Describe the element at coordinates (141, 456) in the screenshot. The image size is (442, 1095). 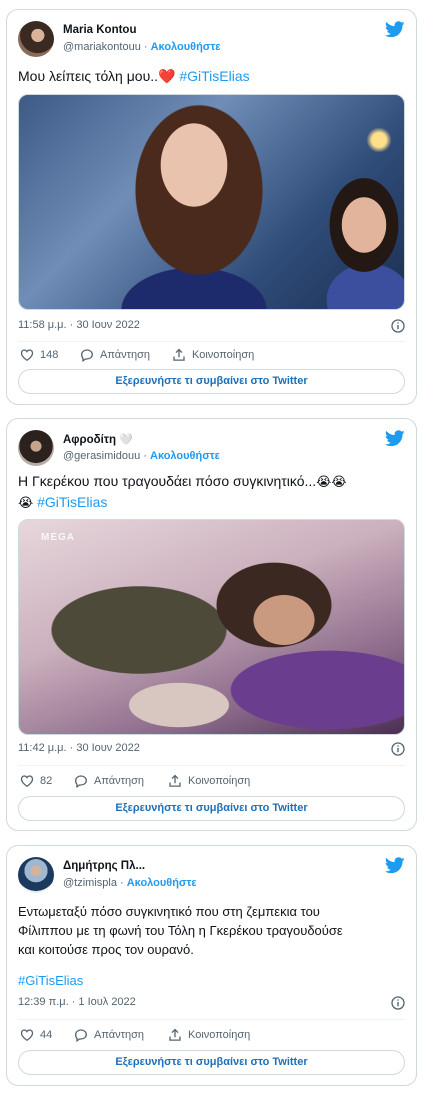
I see `handle-line: @gerasimidouu · Ακολουθήστε` at that location.